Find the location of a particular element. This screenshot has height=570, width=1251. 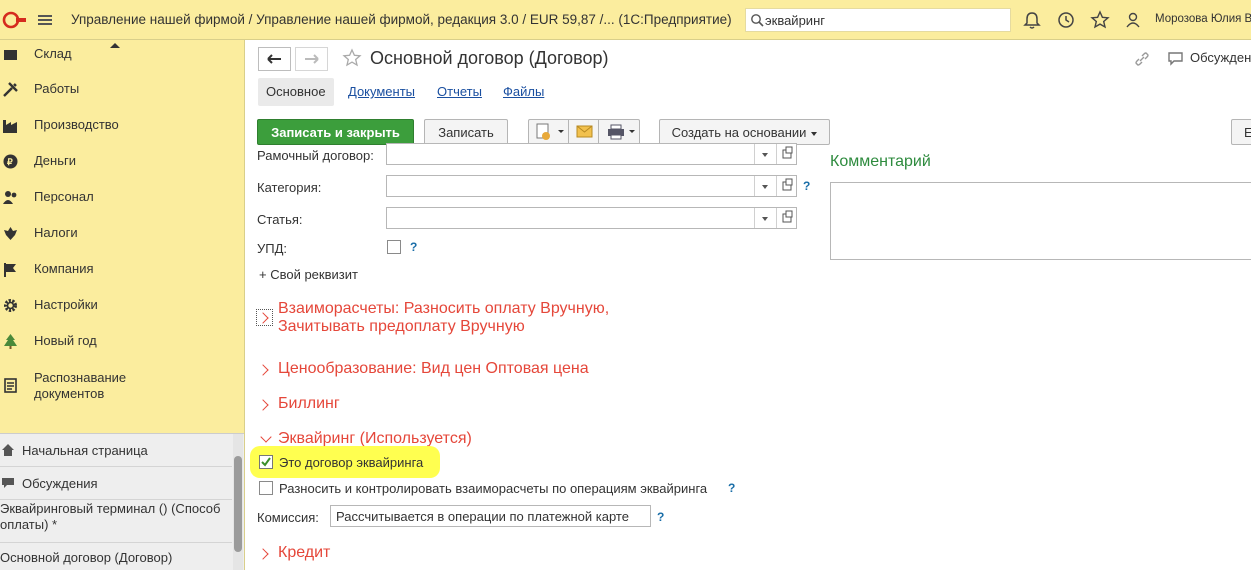

sidebar-item-label: Работы is located at coordinates (57, 88).